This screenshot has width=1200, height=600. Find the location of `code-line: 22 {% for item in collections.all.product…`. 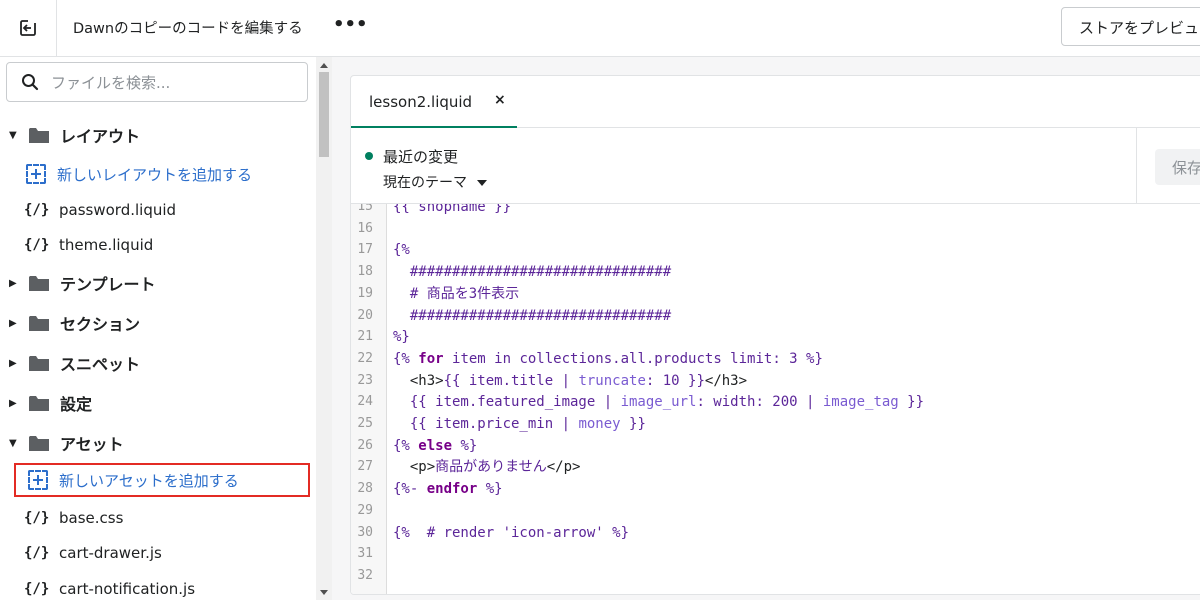

code-line: 22 {% for item in collections.all.product… is located at coordinates (775, 359).